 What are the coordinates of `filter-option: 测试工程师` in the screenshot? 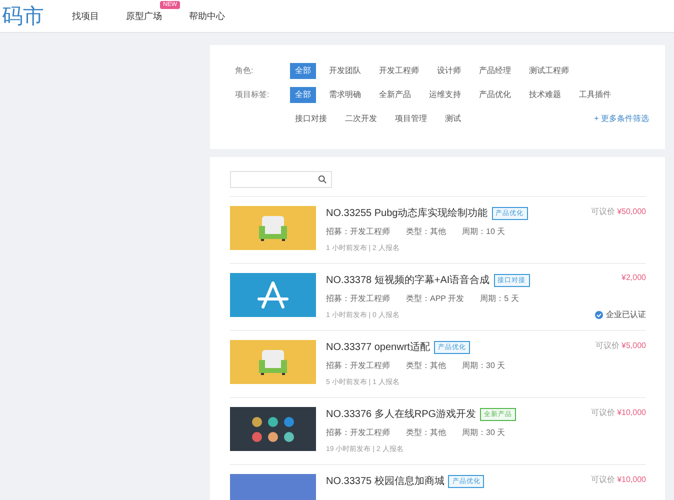 It's located at (549, 71).